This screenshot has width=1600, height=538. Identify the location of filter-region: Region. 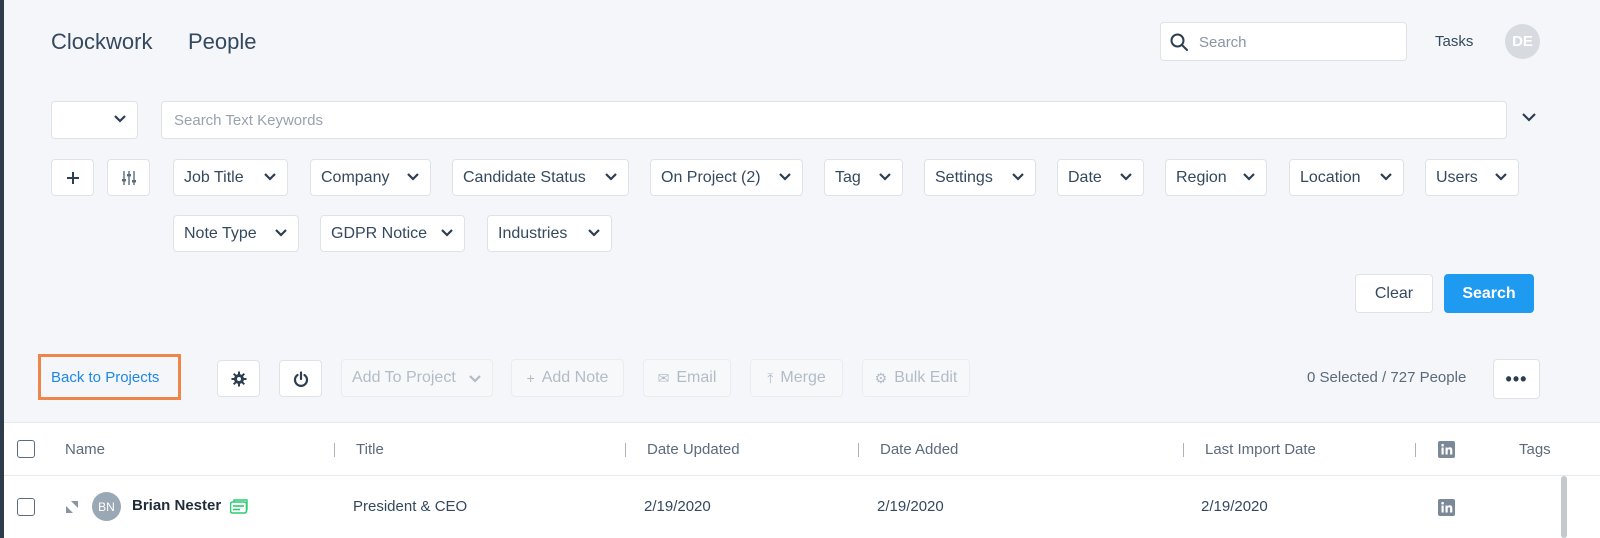
(1216, 177).